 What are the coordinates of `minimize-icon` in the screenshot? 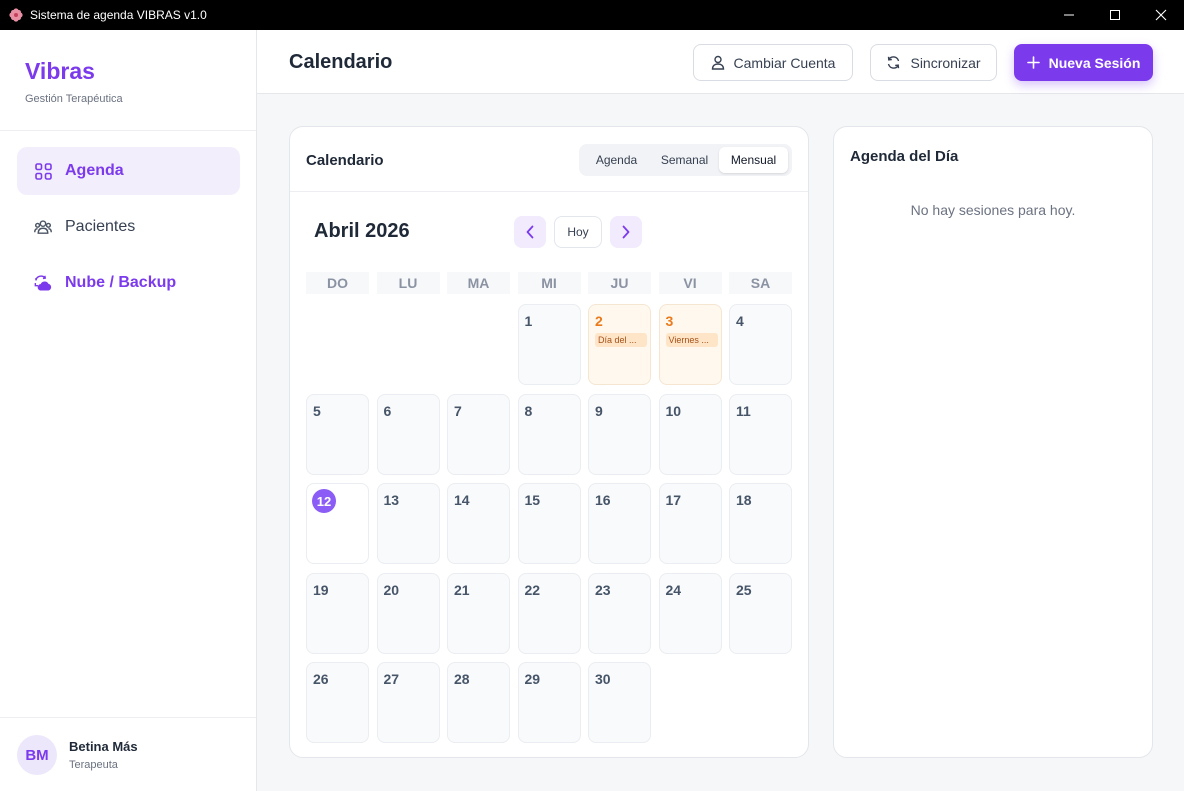 It's located at (1069, 15).